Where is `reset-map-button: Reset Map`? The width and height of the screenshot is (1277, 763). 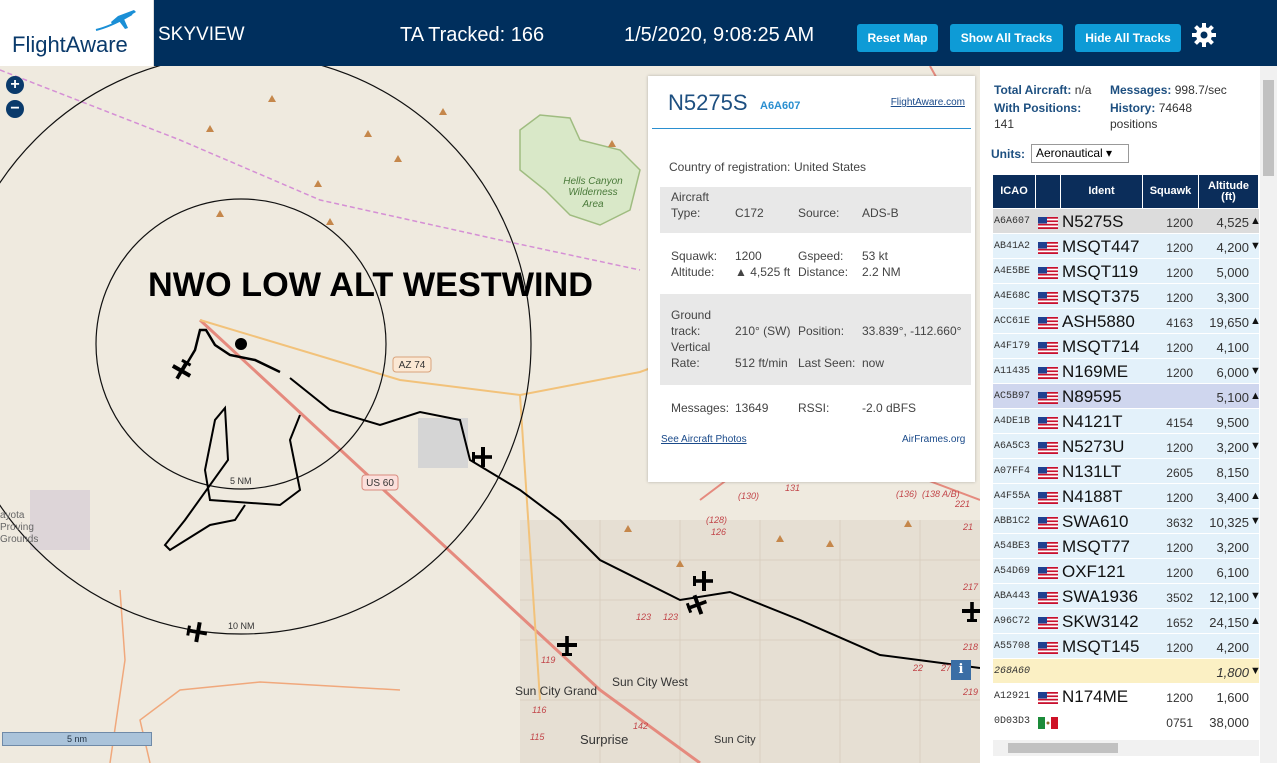
reset-map-button: Reset Map is located at coordinates (897, 38).